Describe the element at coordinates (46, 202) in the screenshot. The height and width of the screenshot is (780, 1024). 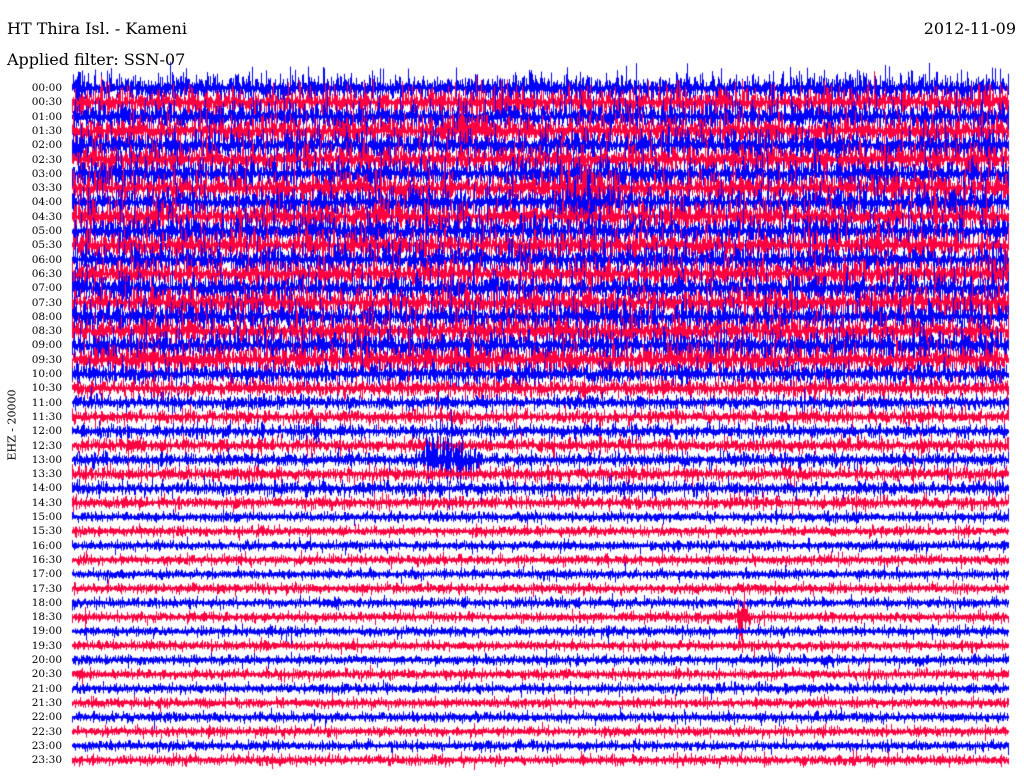
I see `row-label-0400: 04:00` at that location.